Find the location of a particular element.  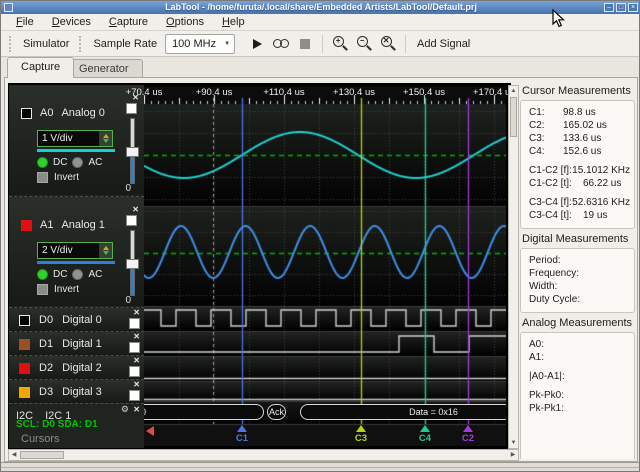

continuous-capture-button is located at coordinates (281, 44).